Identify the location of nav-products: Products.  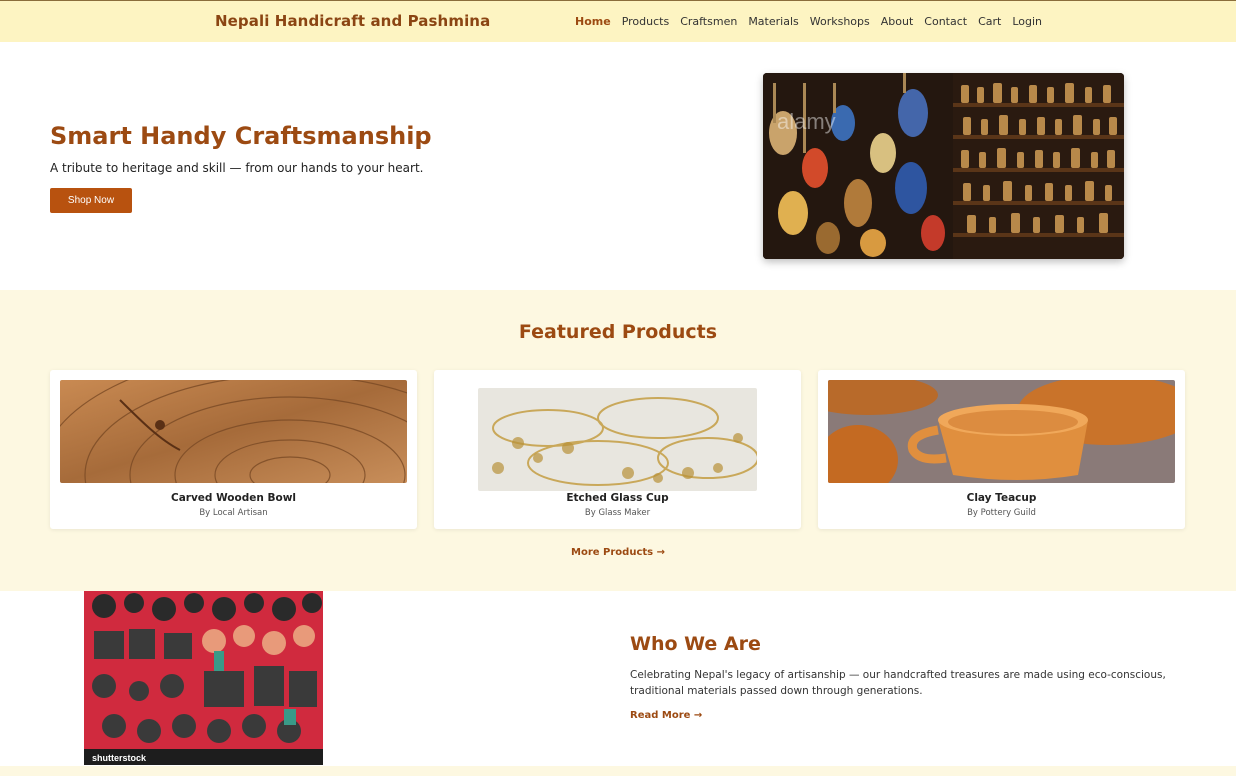
(646, 21).